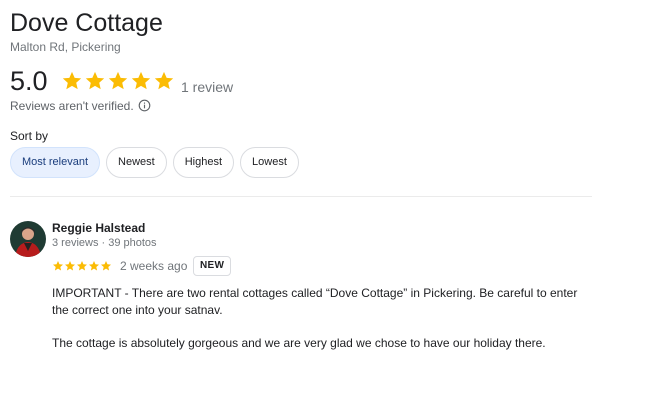 The image size is (666, 414). I want to click on rating-stars, so click(118, 81).